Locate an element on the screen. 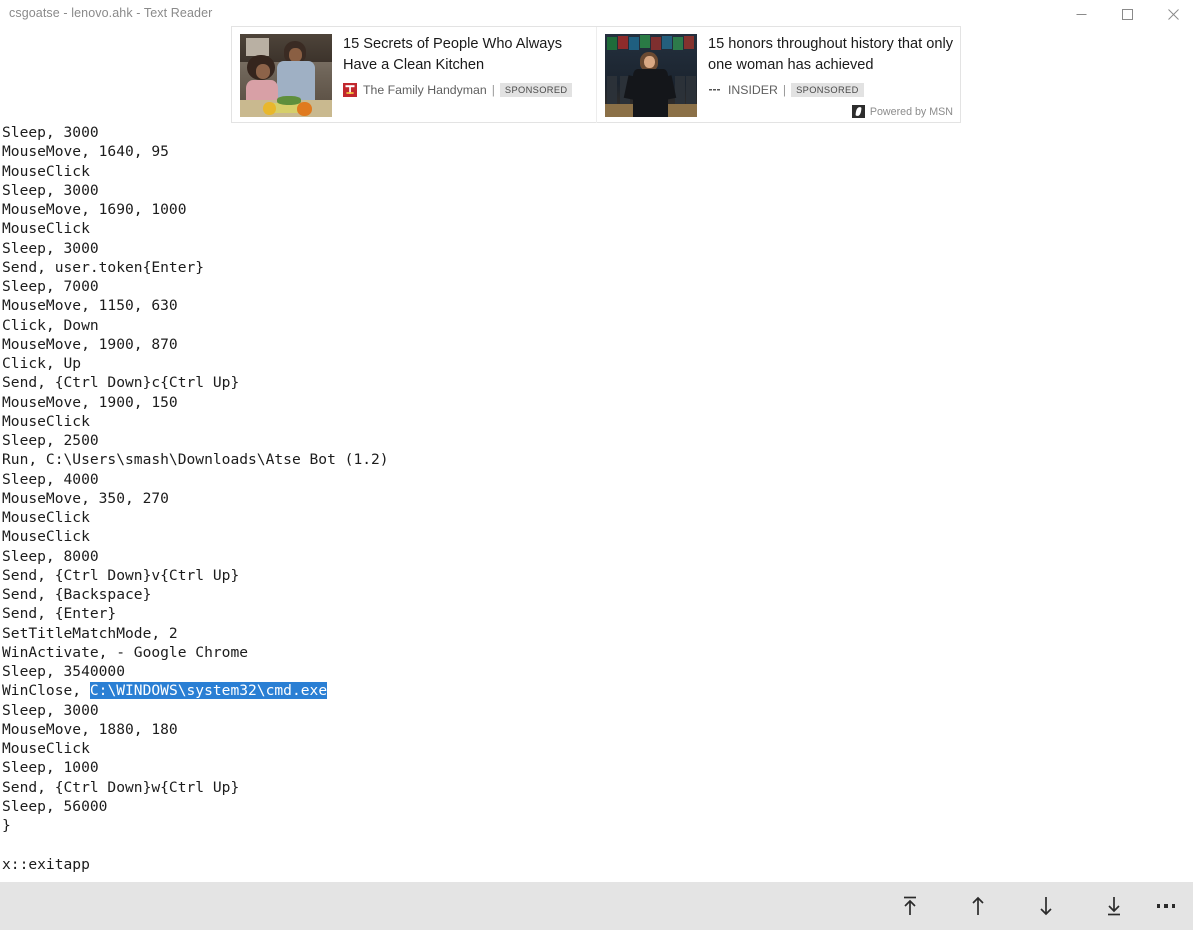 This screenshot has height=930, width=1193. script-line: MouseMove, 350, 270 is located at coordinates (195, 498).